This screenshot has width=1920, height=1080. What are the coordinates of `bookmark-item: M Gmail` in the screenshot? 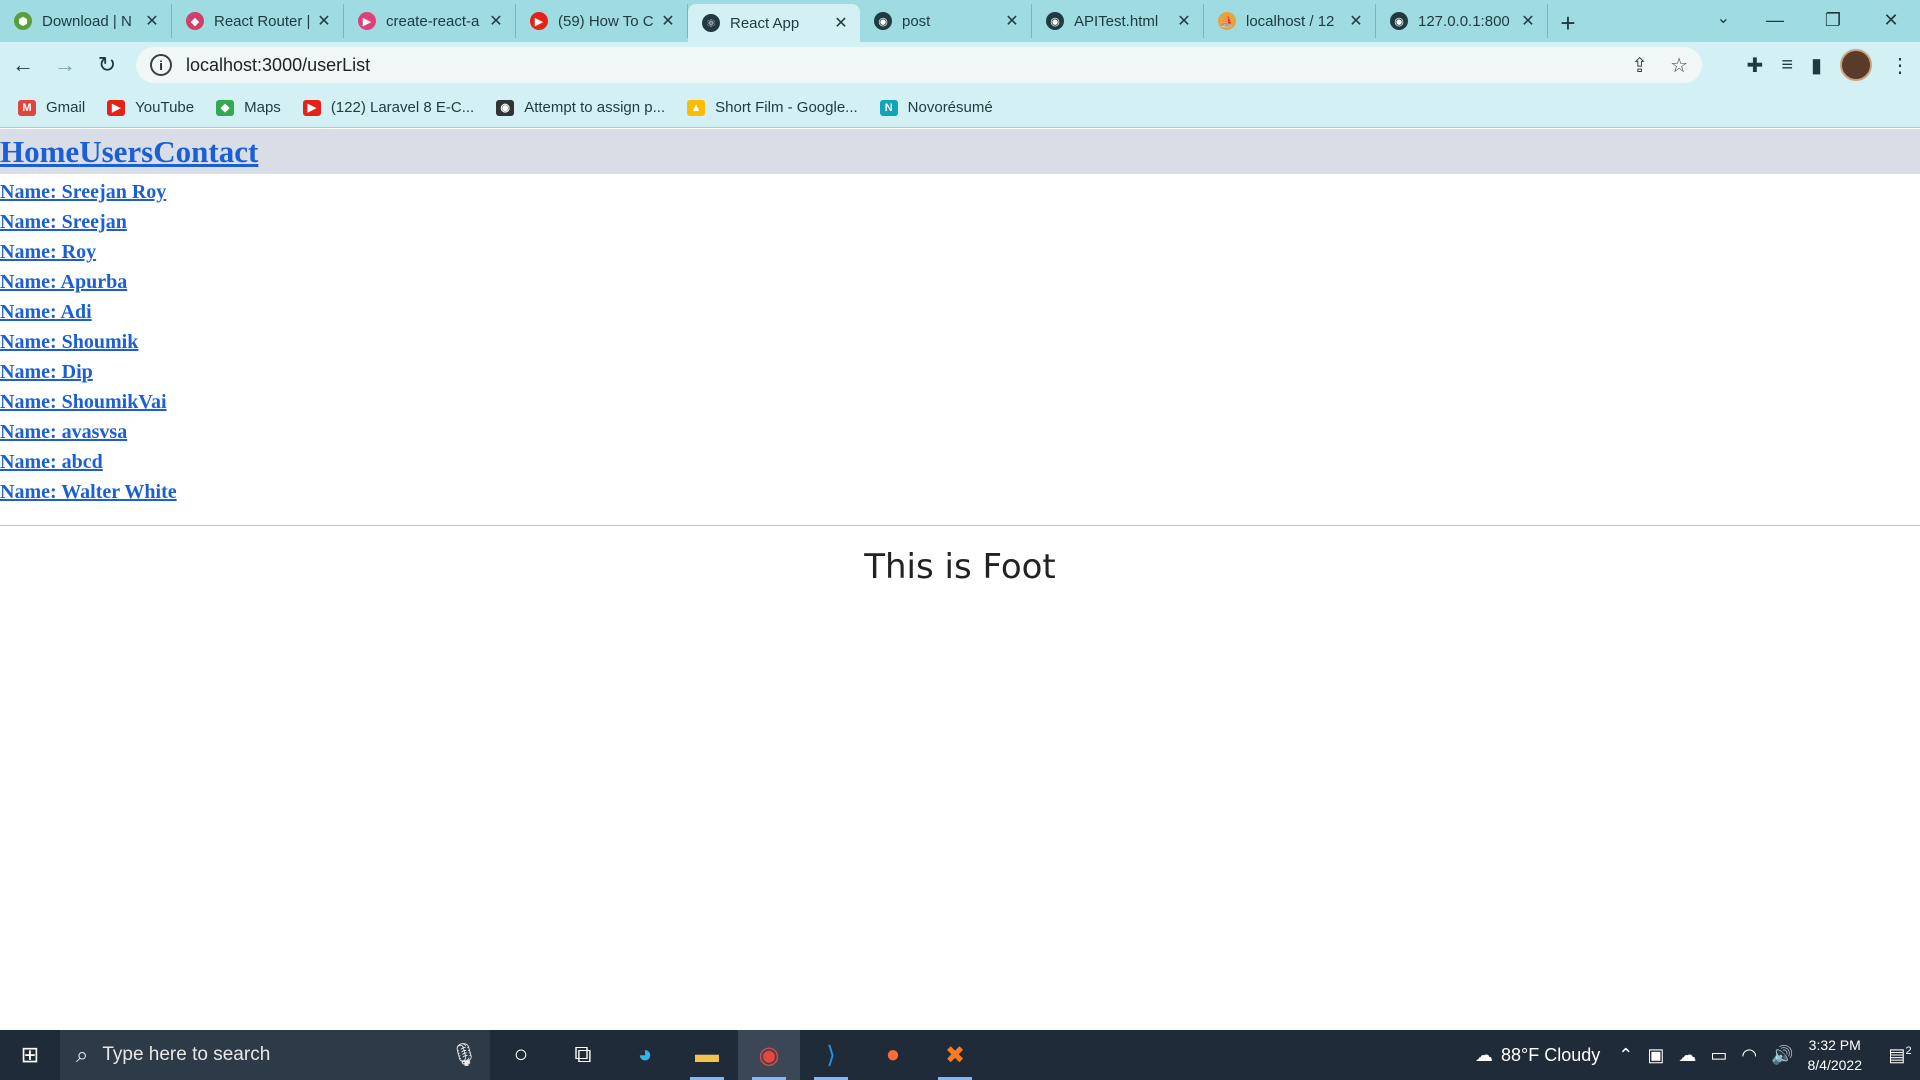 It's located at (51, 107).